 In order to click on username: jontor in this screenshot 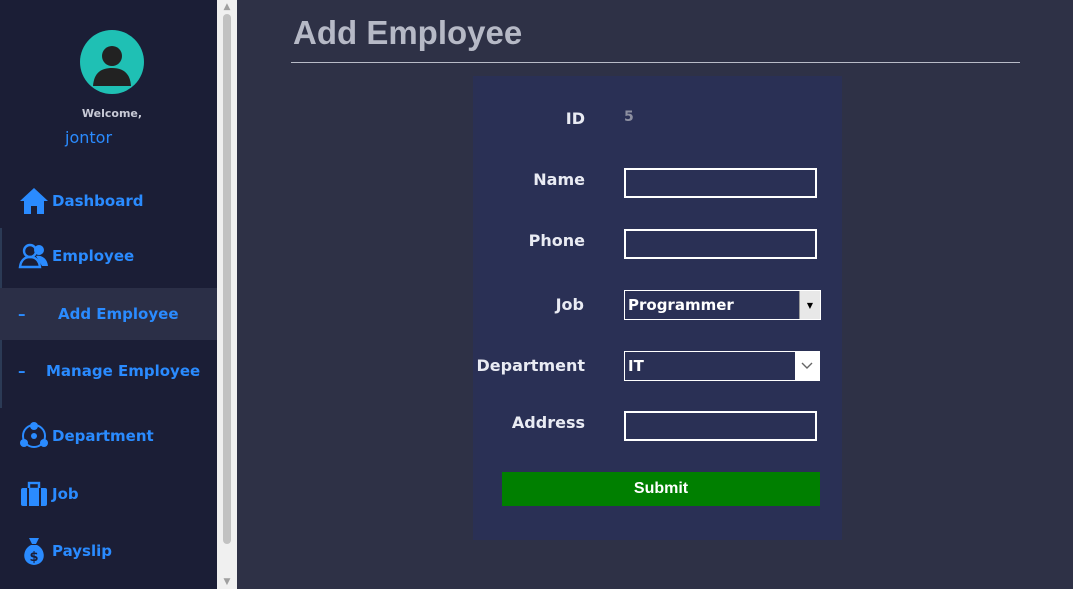, I will do `click(89, 137)`.